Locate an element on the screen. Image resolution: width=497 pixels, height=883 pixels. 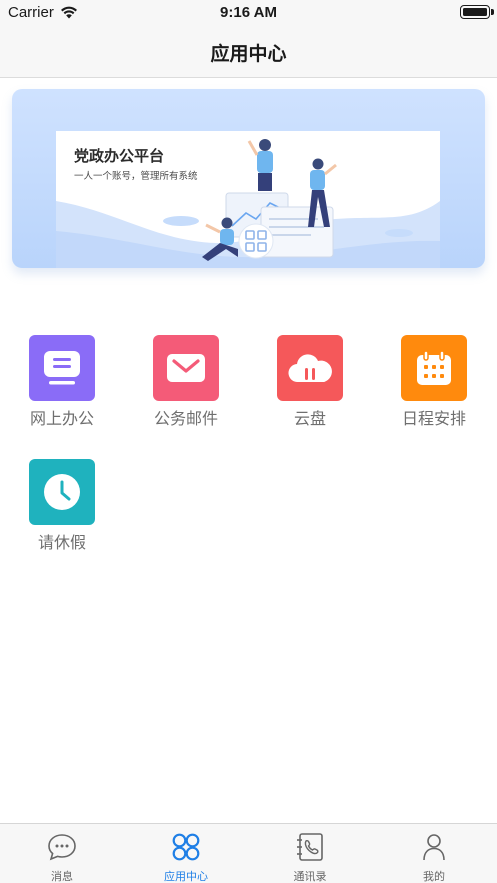
app-online-office: 网上办公 is located at coordinates (62, 390).